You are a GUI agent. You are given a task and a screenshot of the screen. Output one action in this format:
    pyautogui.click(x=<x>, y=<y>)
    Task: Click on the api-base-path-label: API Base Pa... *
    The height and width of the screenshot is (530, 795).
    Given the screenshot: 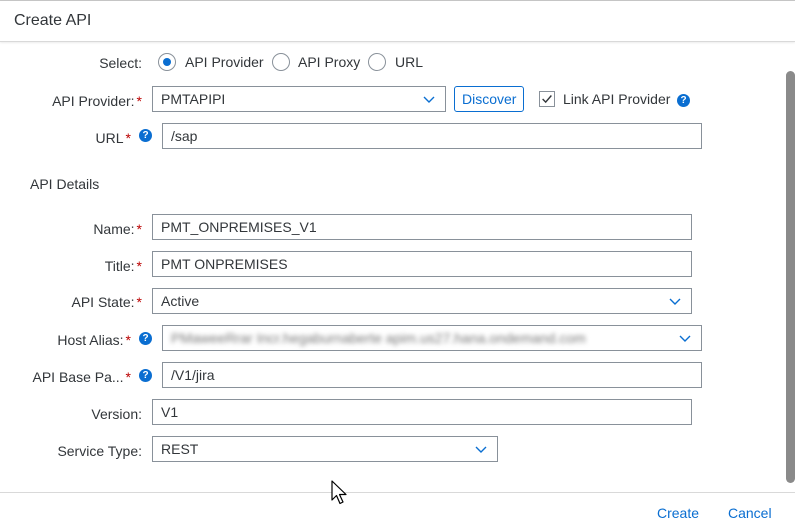 What is the action you would take?
    pyautogui.click(x=81, y=377)
    